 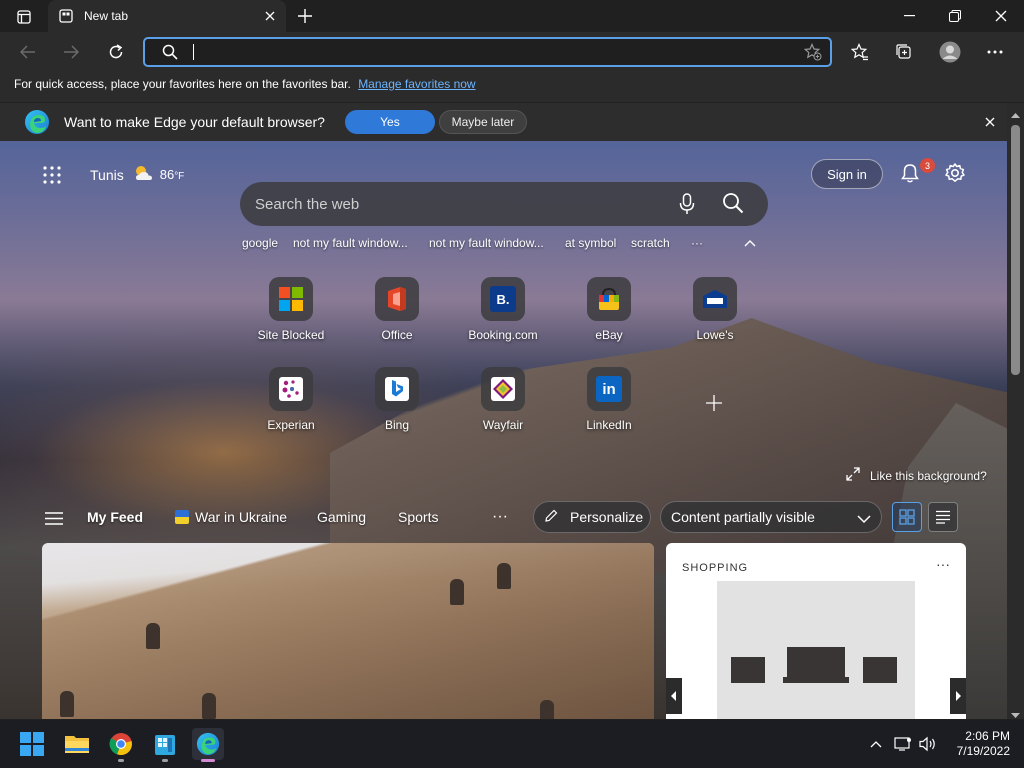 I want to click on more-tabs-icon: ···, so click(x=500, y=517).